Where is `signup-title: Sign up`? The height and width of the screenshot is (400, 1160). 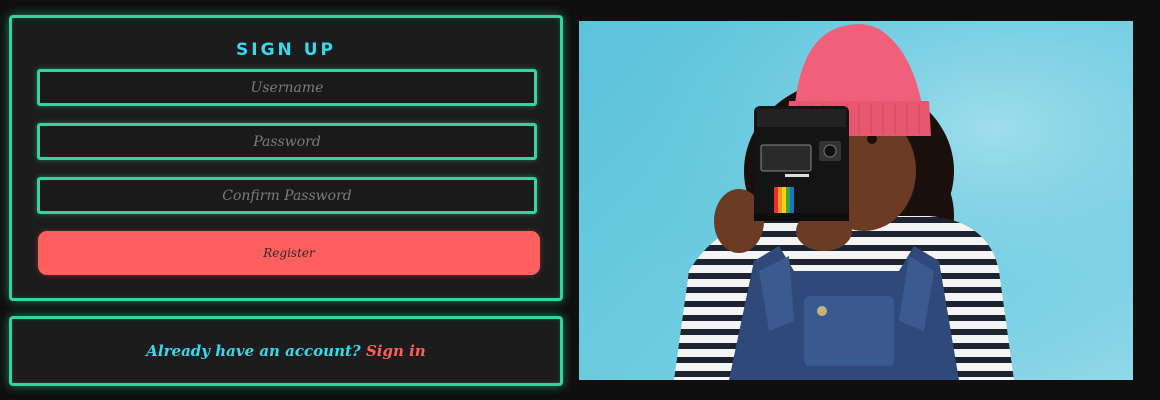 signup-title: Sign up is located at coordinates (286, 50).